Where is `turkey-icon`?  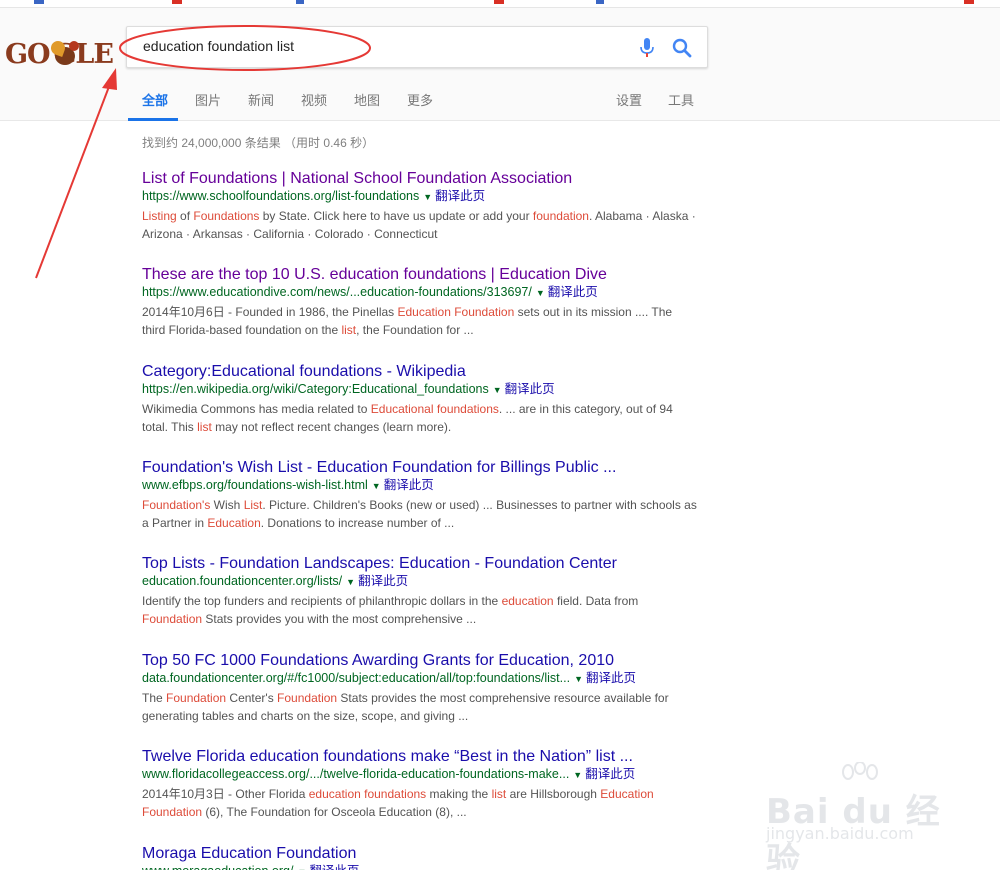 turkey-icon is located at coordinates (63, 53).